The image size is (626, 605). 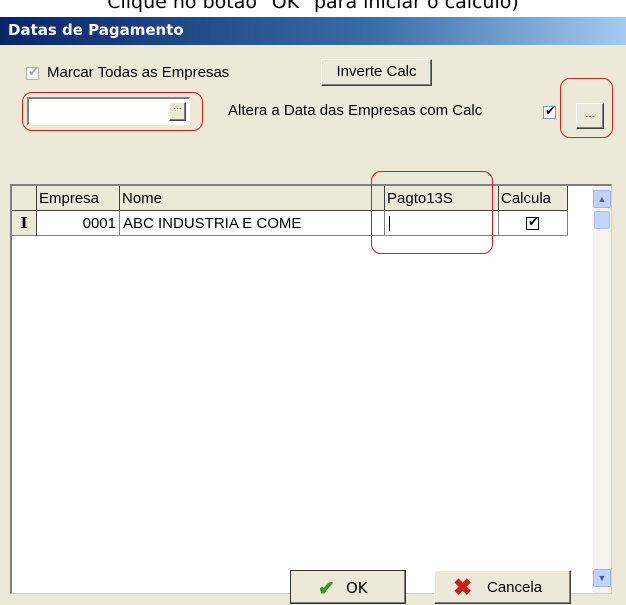 I want to click on change-date-checkbox: ✔, so click(x=549, y=111).